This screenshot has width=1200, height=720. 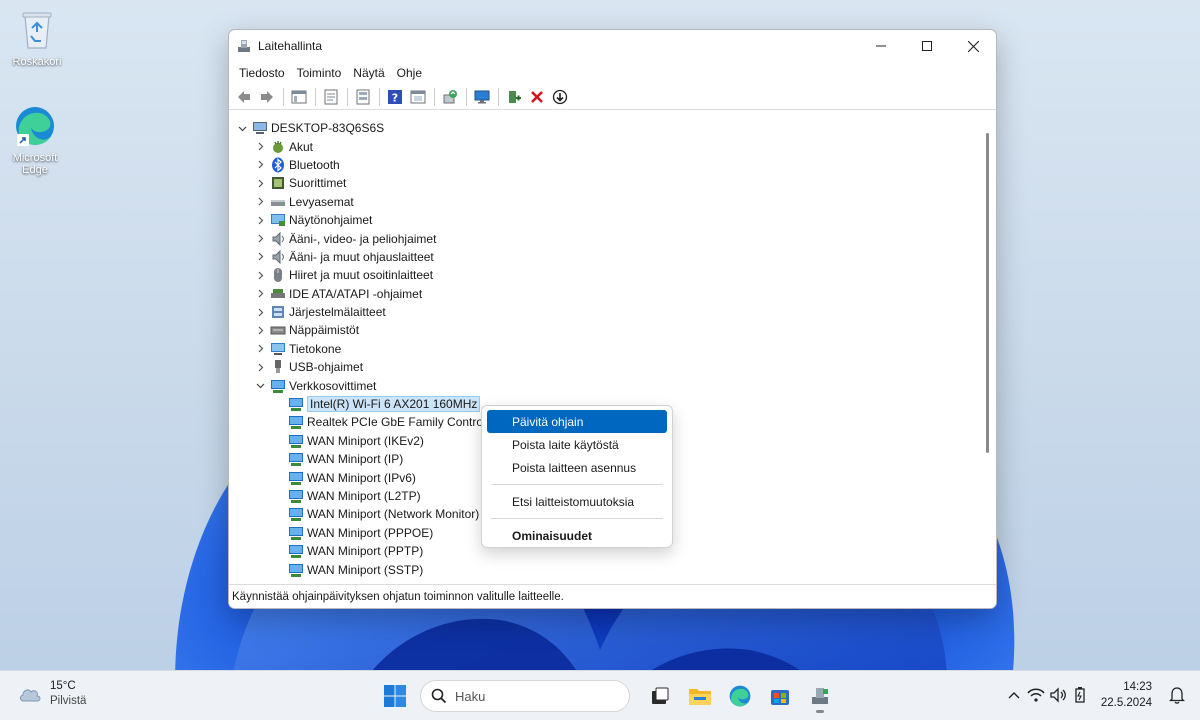 What do you see at coordinates (418, 97) in the screenshot?
I see `console-view-button` at bounding box center [418, 97].